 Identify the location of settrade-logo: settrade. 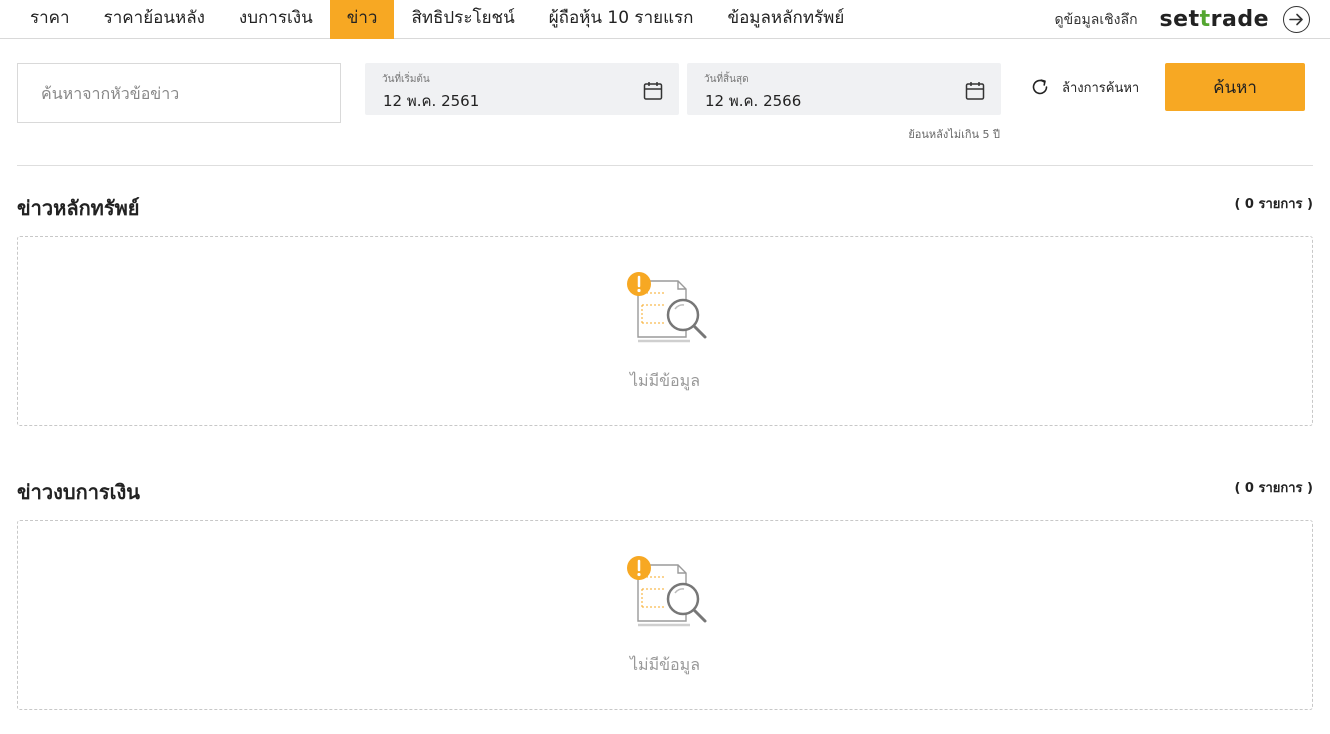
(1214, 19).